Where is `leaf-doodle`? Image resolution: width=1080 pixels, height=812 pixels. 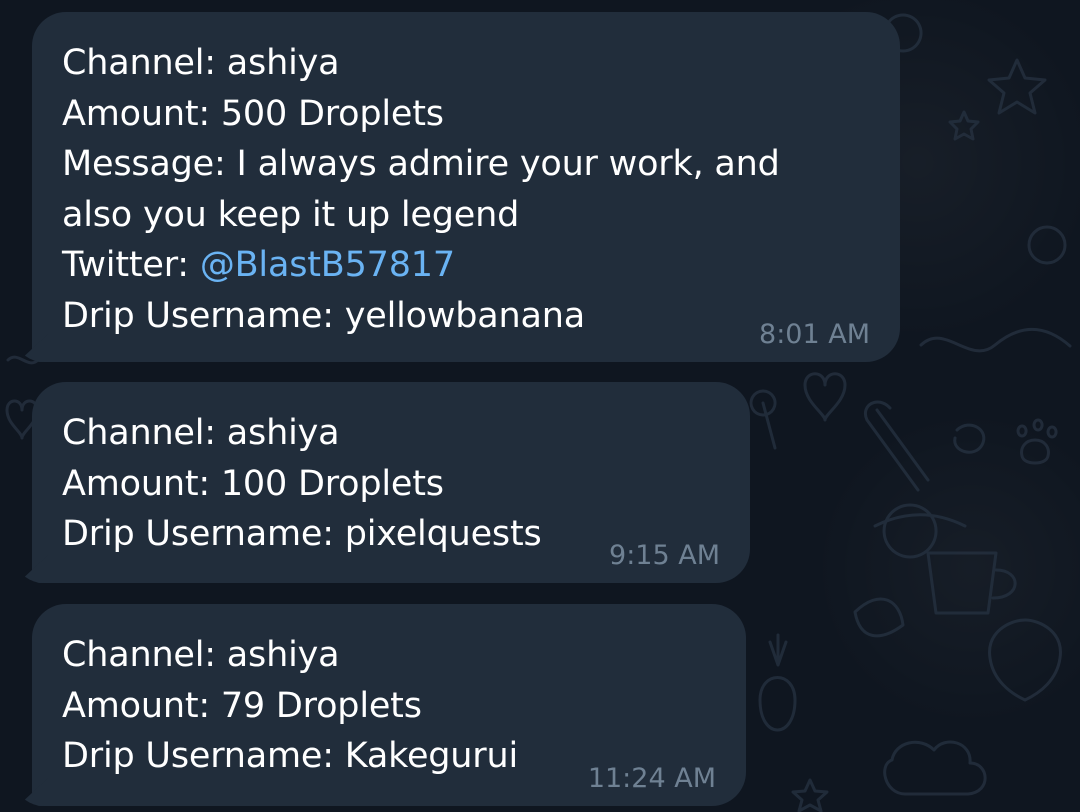
leaf-doodle is located at coordinates (879, 617).